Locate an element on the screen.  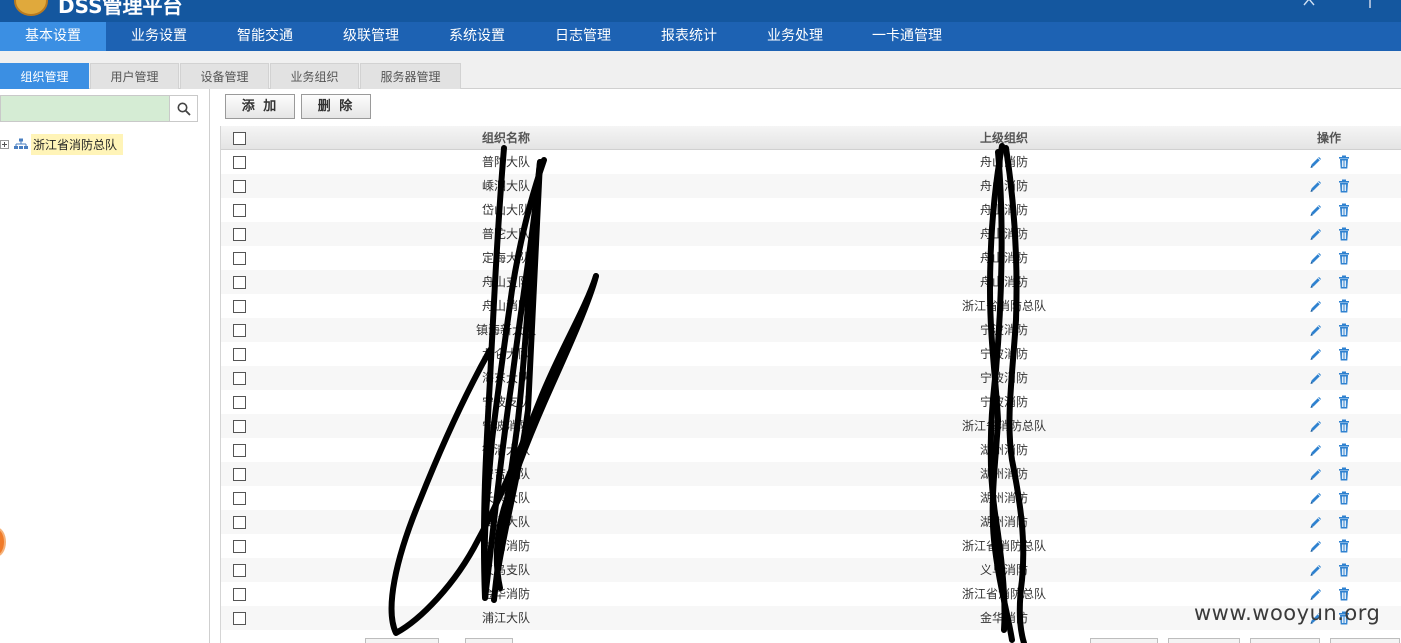
plus-expander-icon is located at coordinates (4, 144).